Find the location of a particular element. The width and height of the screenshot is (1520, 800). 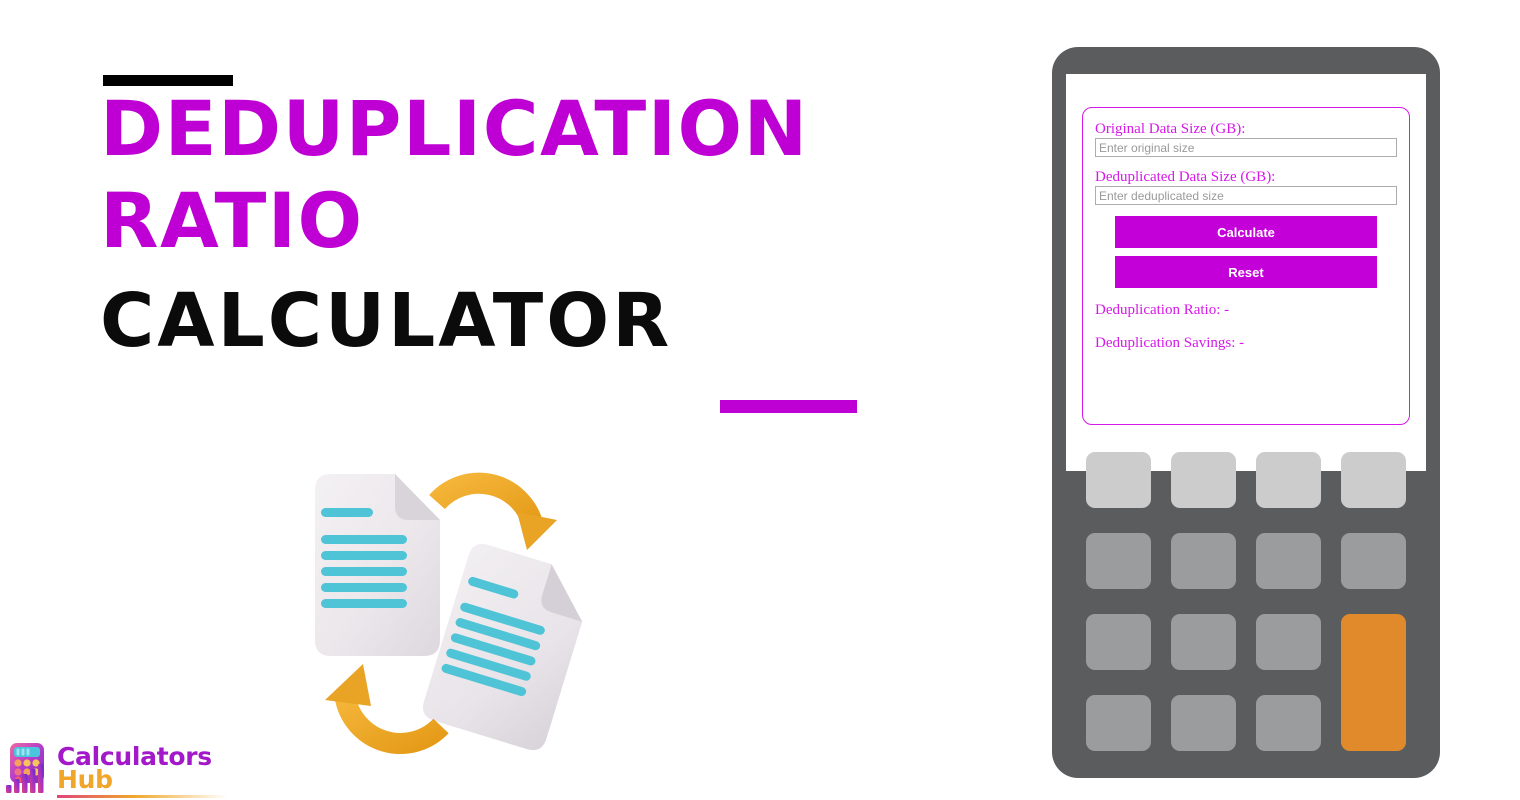

deduplicated-size-label: Deduplicated Data Size (GB): is located at coordinates (1185, 177).